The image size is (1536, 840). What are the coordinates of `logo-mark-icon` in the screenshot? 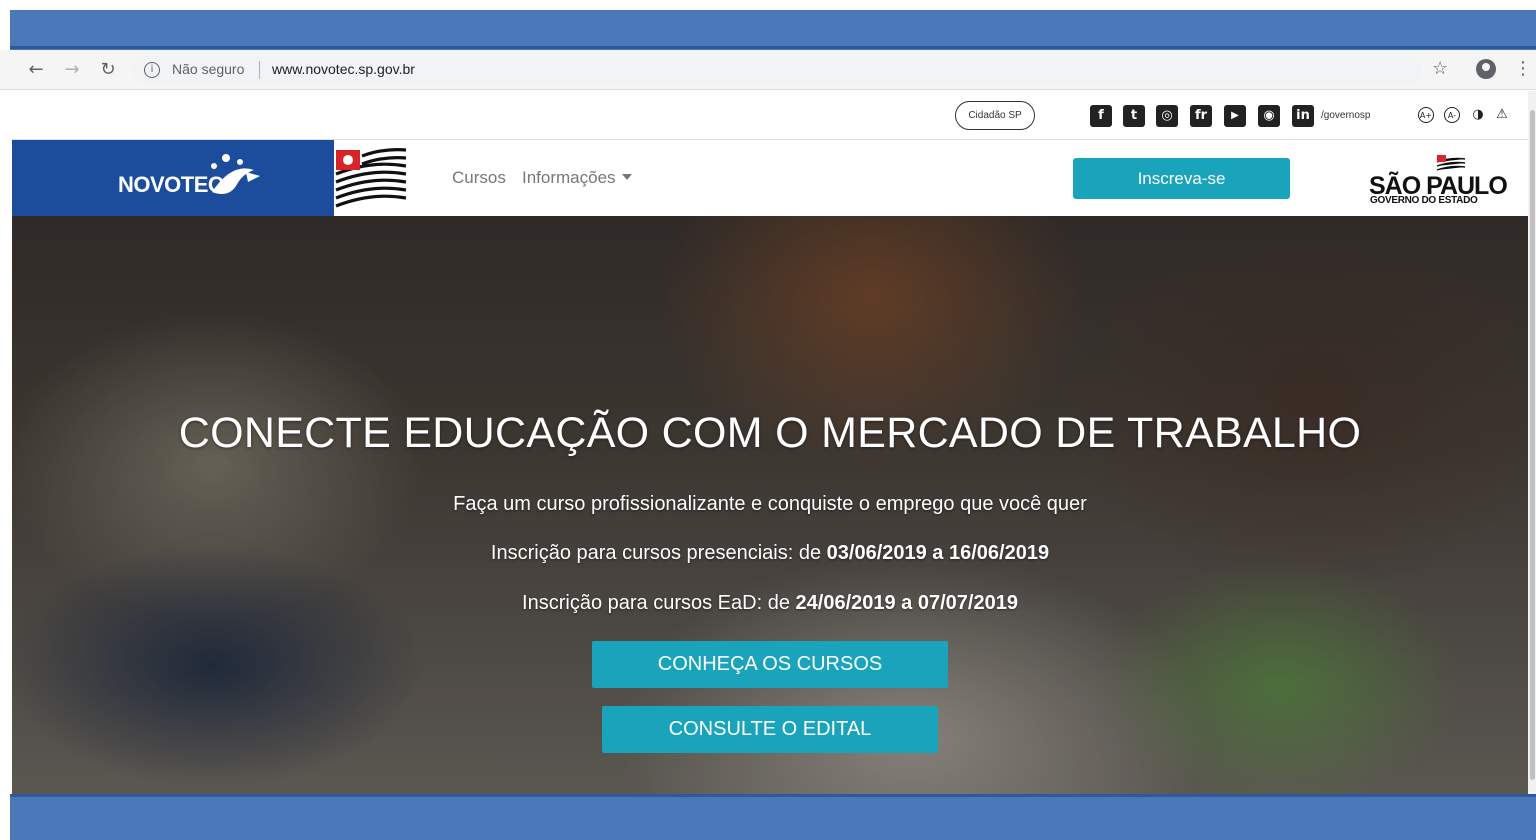 It's located at (235, 174).